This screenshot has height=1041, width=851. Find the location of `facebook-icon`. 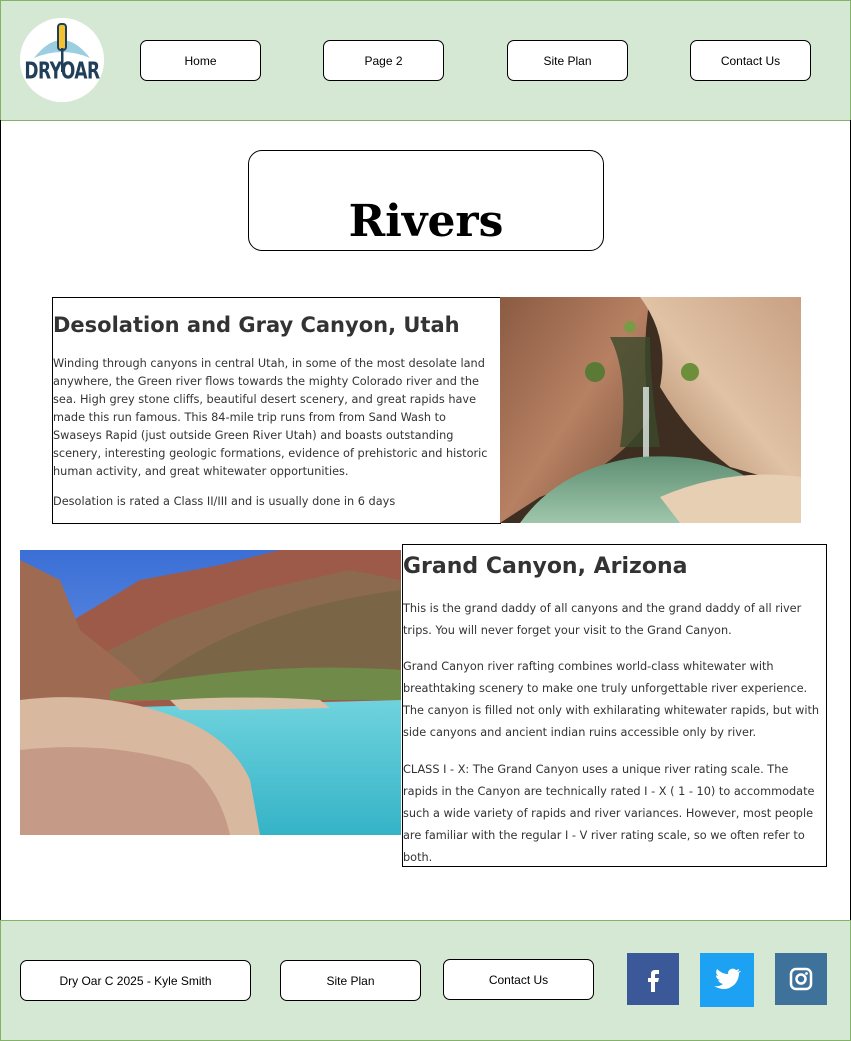

facebook-icon is located at coordinates (653, 981).